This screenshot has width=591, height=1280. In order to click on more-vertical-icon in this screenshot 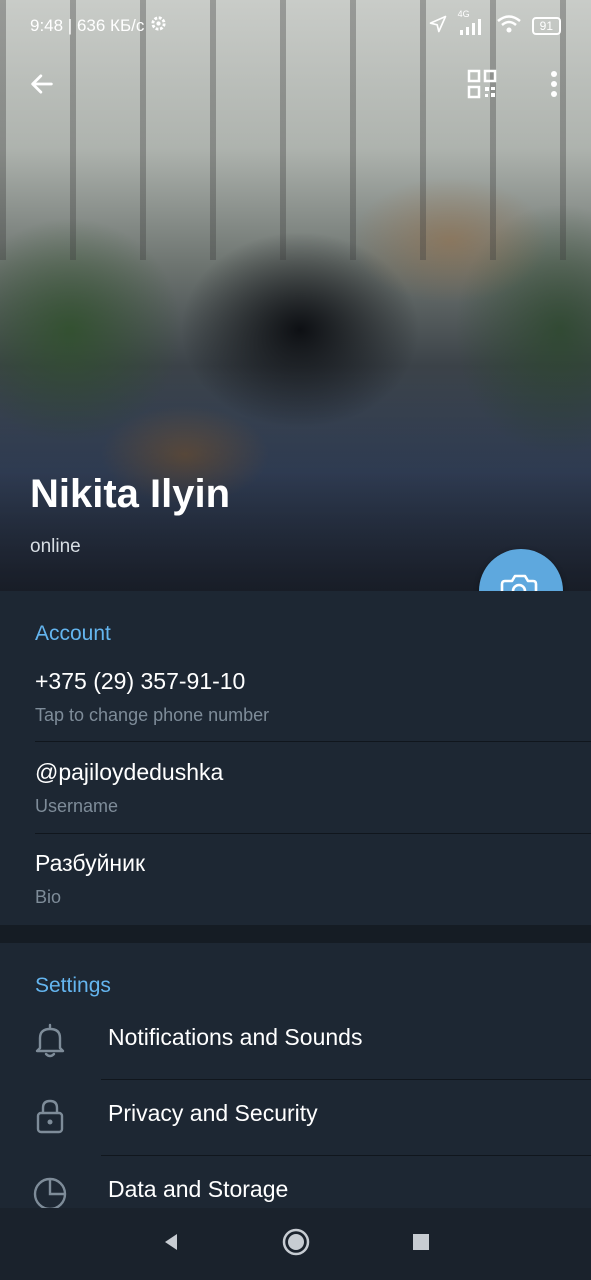, I will do `click(554, 84)`.